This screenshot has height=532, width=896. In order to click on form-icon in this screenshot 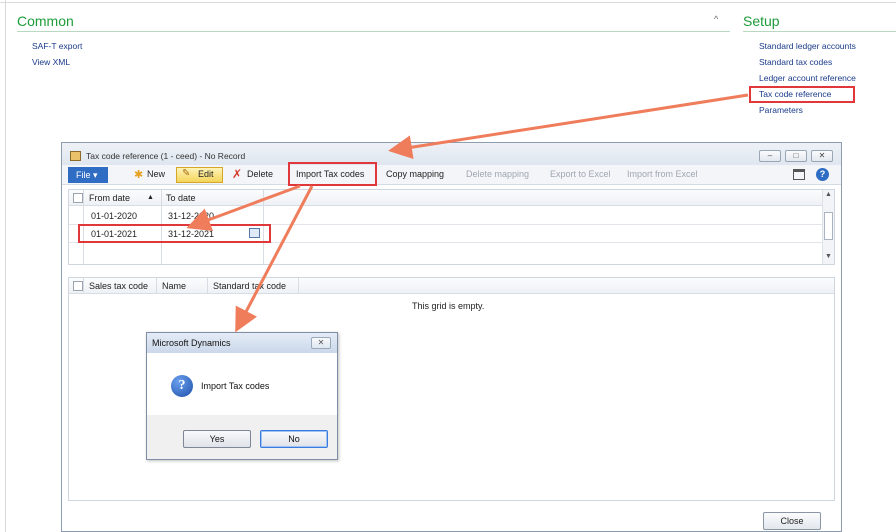, I will do `click(75, 156)`.